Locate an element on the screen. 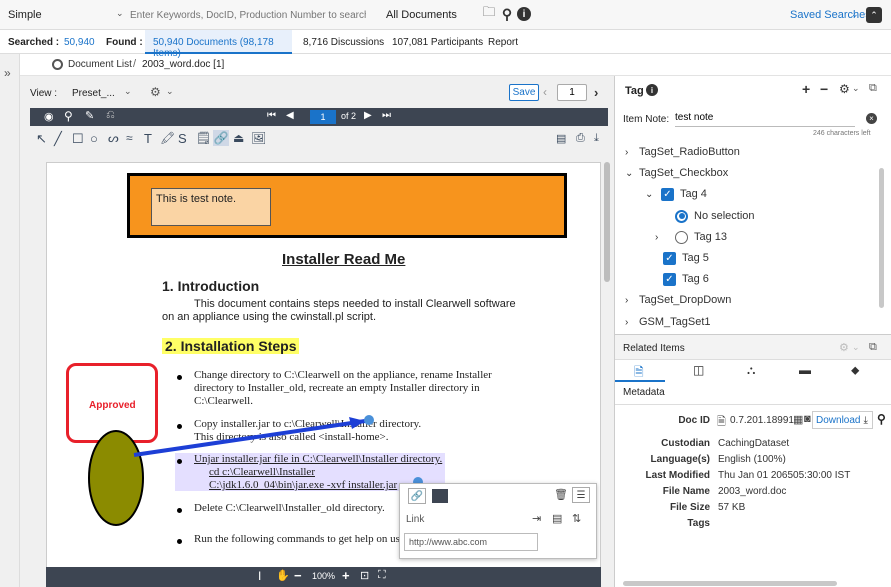 The width and height of the screenshot is (891, 587). page-number-input: 1 is located at coordinates (323, 117).